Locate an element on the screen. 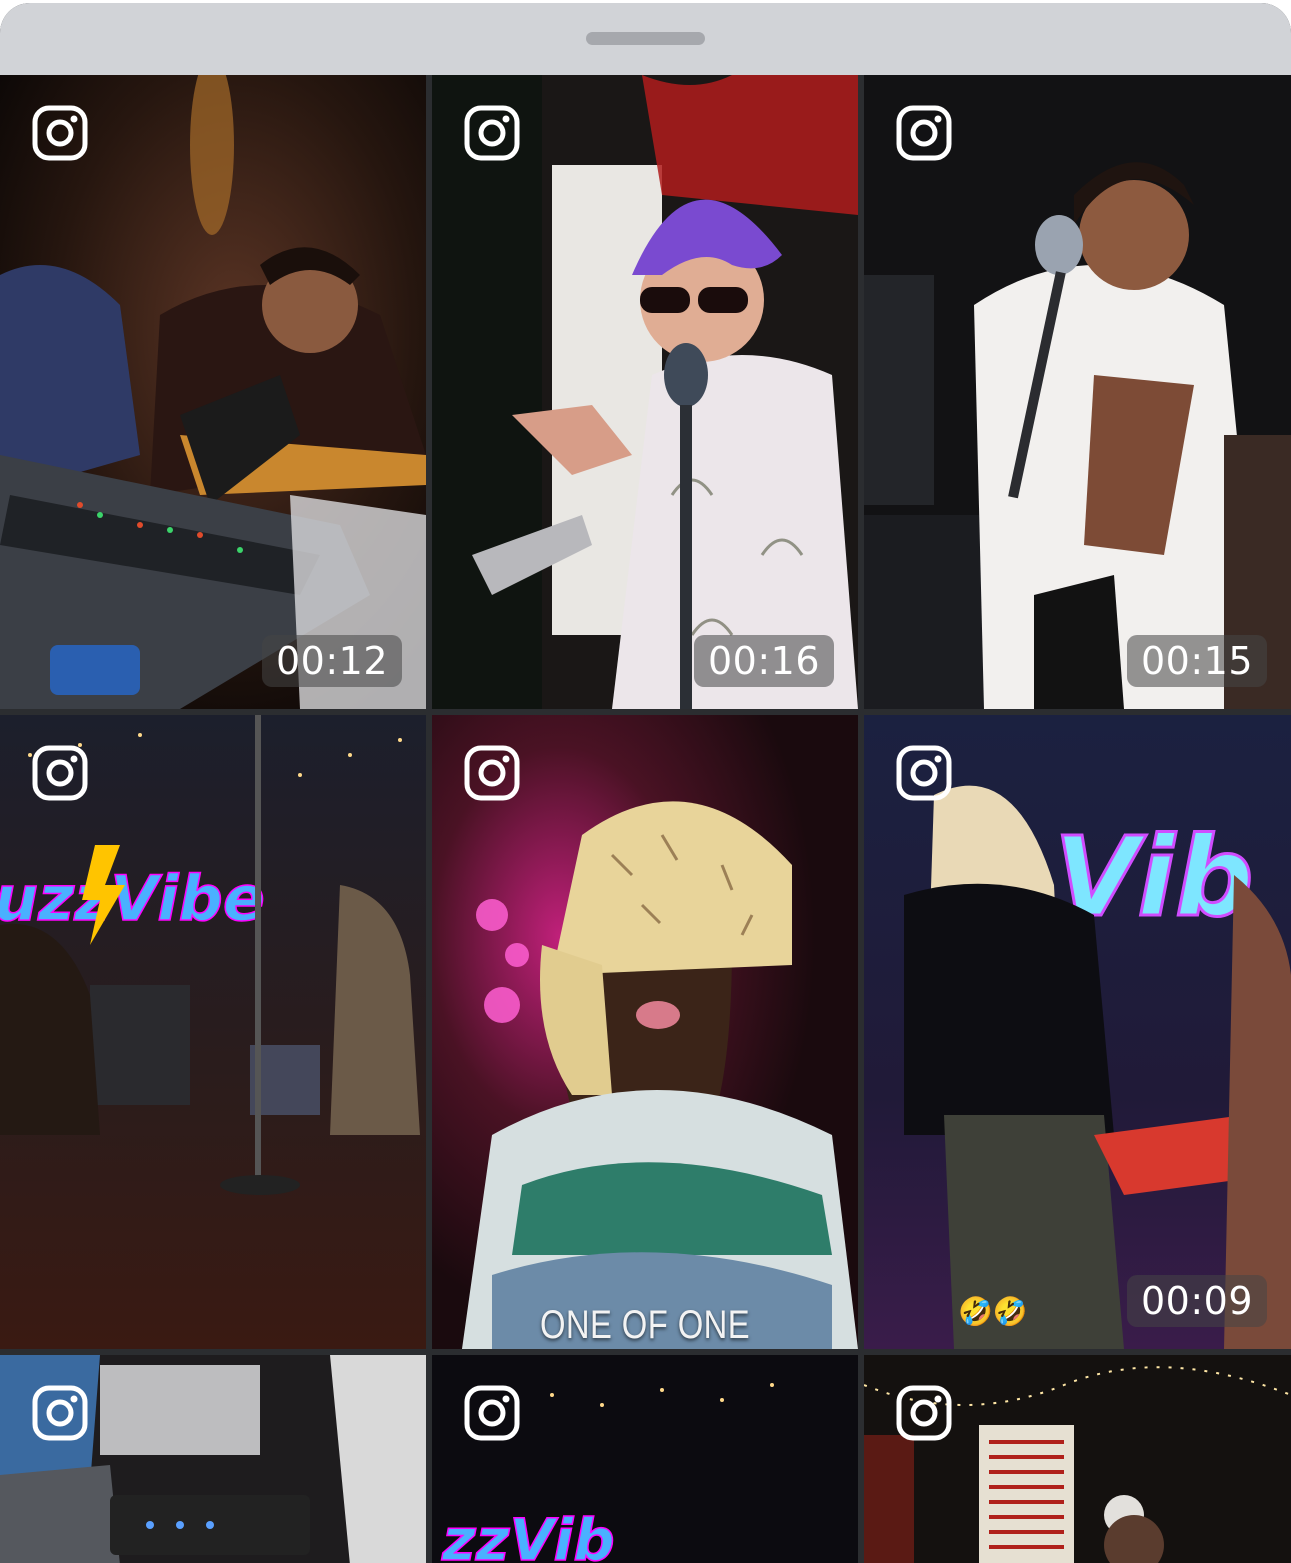 The height and width of the screenshot is (1563, 1291). thumbnail-image: uzzVibe is located at coordinates (213, 1032).